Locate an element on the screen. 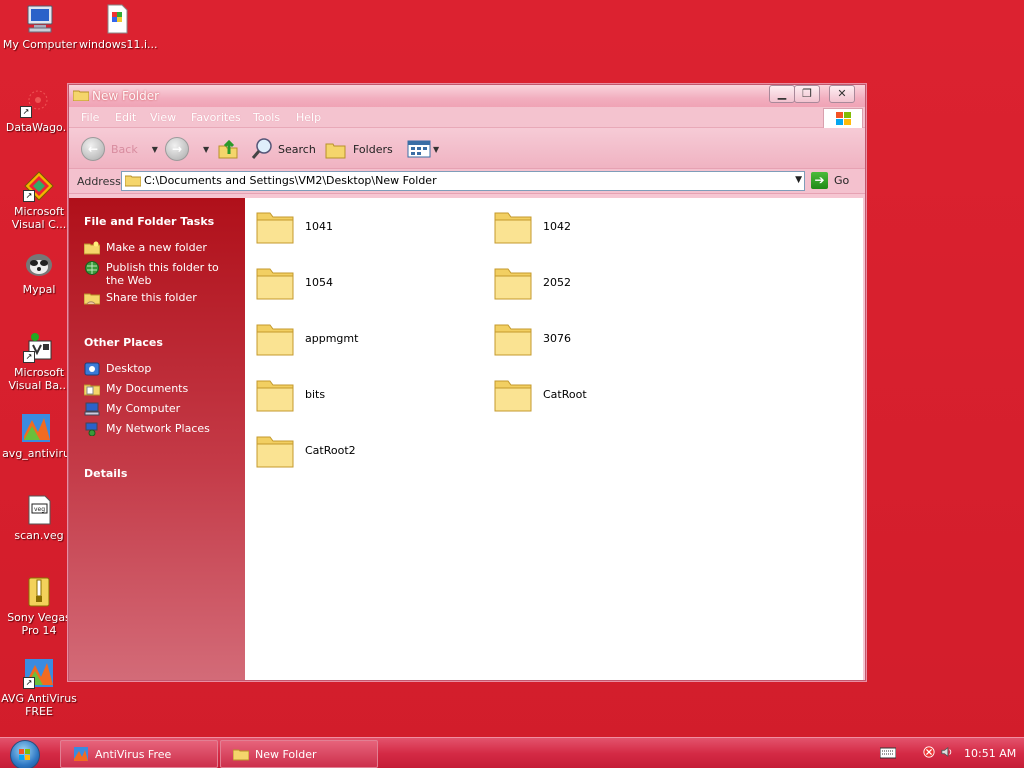 This screenshot has width=1024, height=768. folder-name: 1042 is located at coordinates (557, 226).